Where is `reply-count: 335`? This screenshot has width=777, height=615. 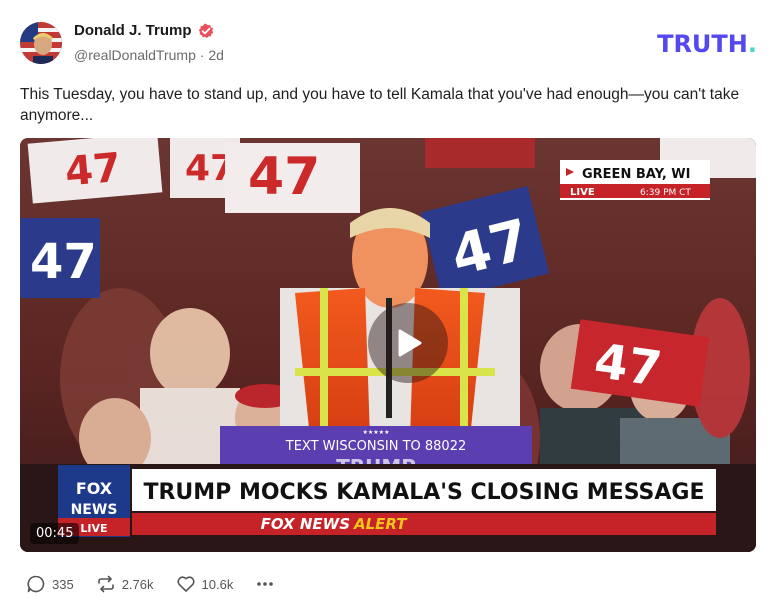
reply-count: 335 is located at coordinates (63, 584).